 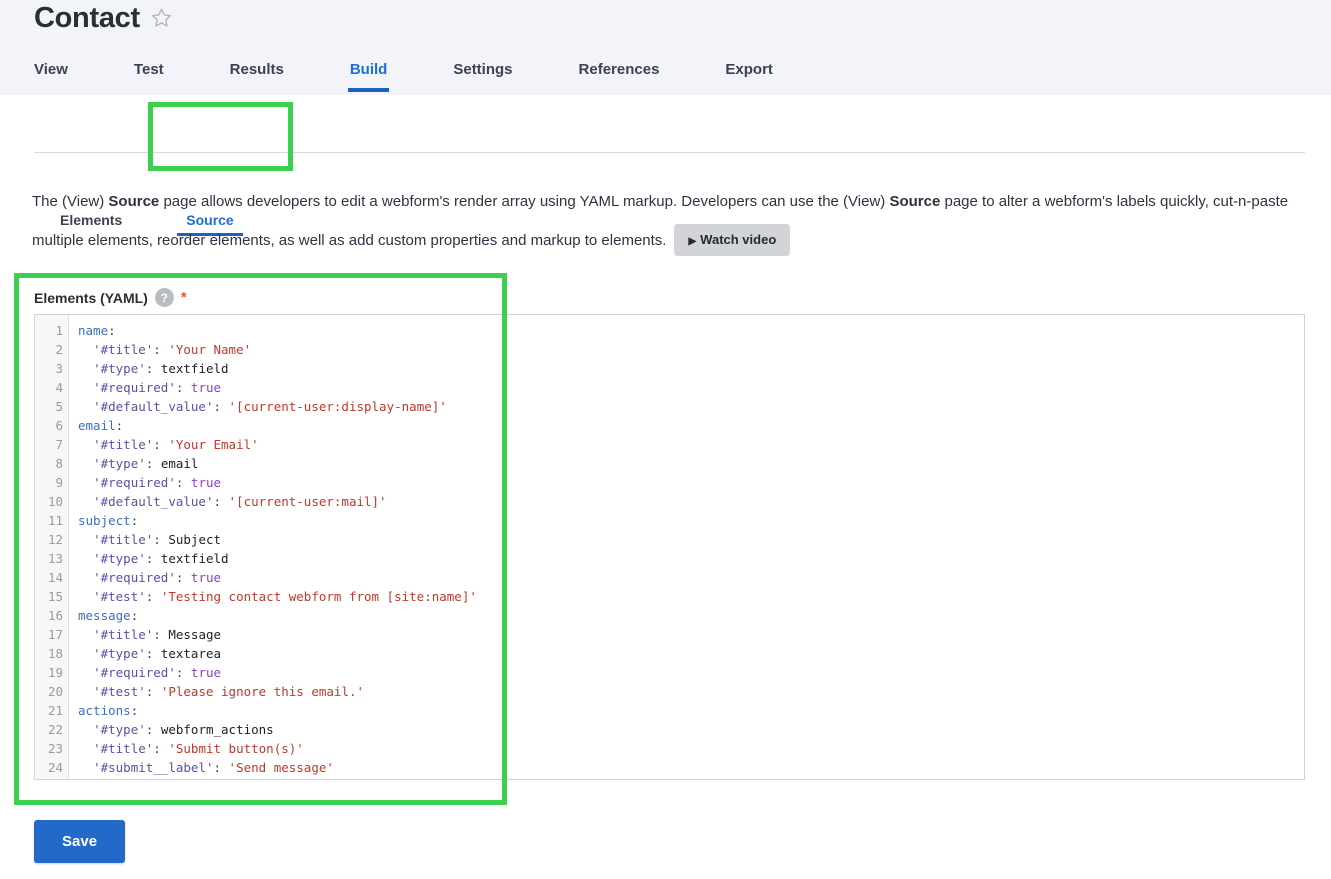 What do you see at coordinates (257, 73) in the screenshot?
I see `tab-results: Results` at bounding box center [257, 73].